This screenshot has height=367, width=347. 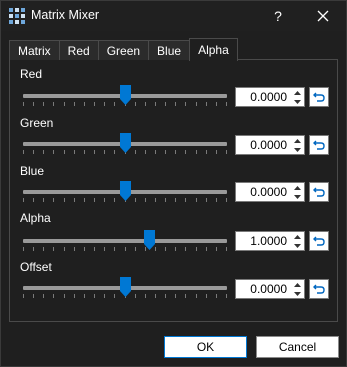 What do you see at coordinates (319, 97) in the screenshot?
I see `reset-button-red` at bounding box center [319, 97].